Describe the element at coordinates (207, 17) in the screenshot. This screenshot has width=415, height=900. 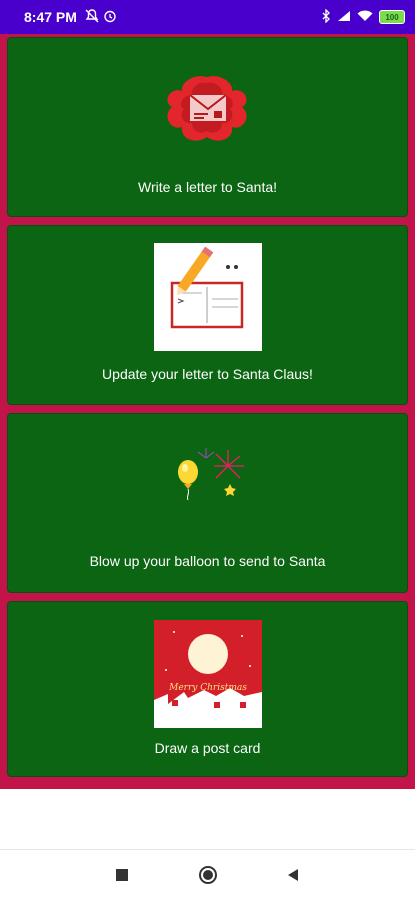
I see `status-bar: 8:47 PM 100` at that location.